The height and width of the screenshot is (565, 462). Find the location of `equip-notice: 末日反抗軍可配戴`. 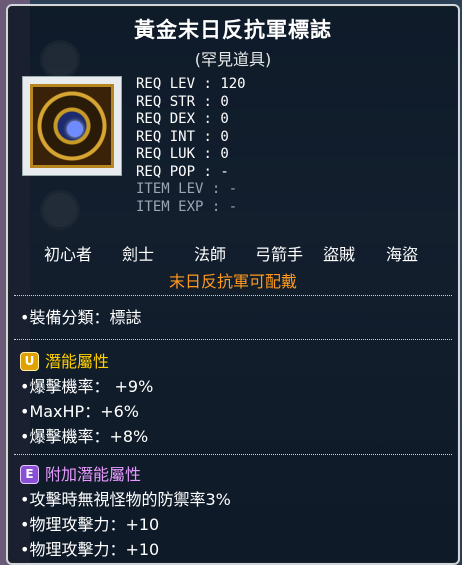

equip-notice: 末日反抗軍可配戴 is located at coordinates (232, 281).